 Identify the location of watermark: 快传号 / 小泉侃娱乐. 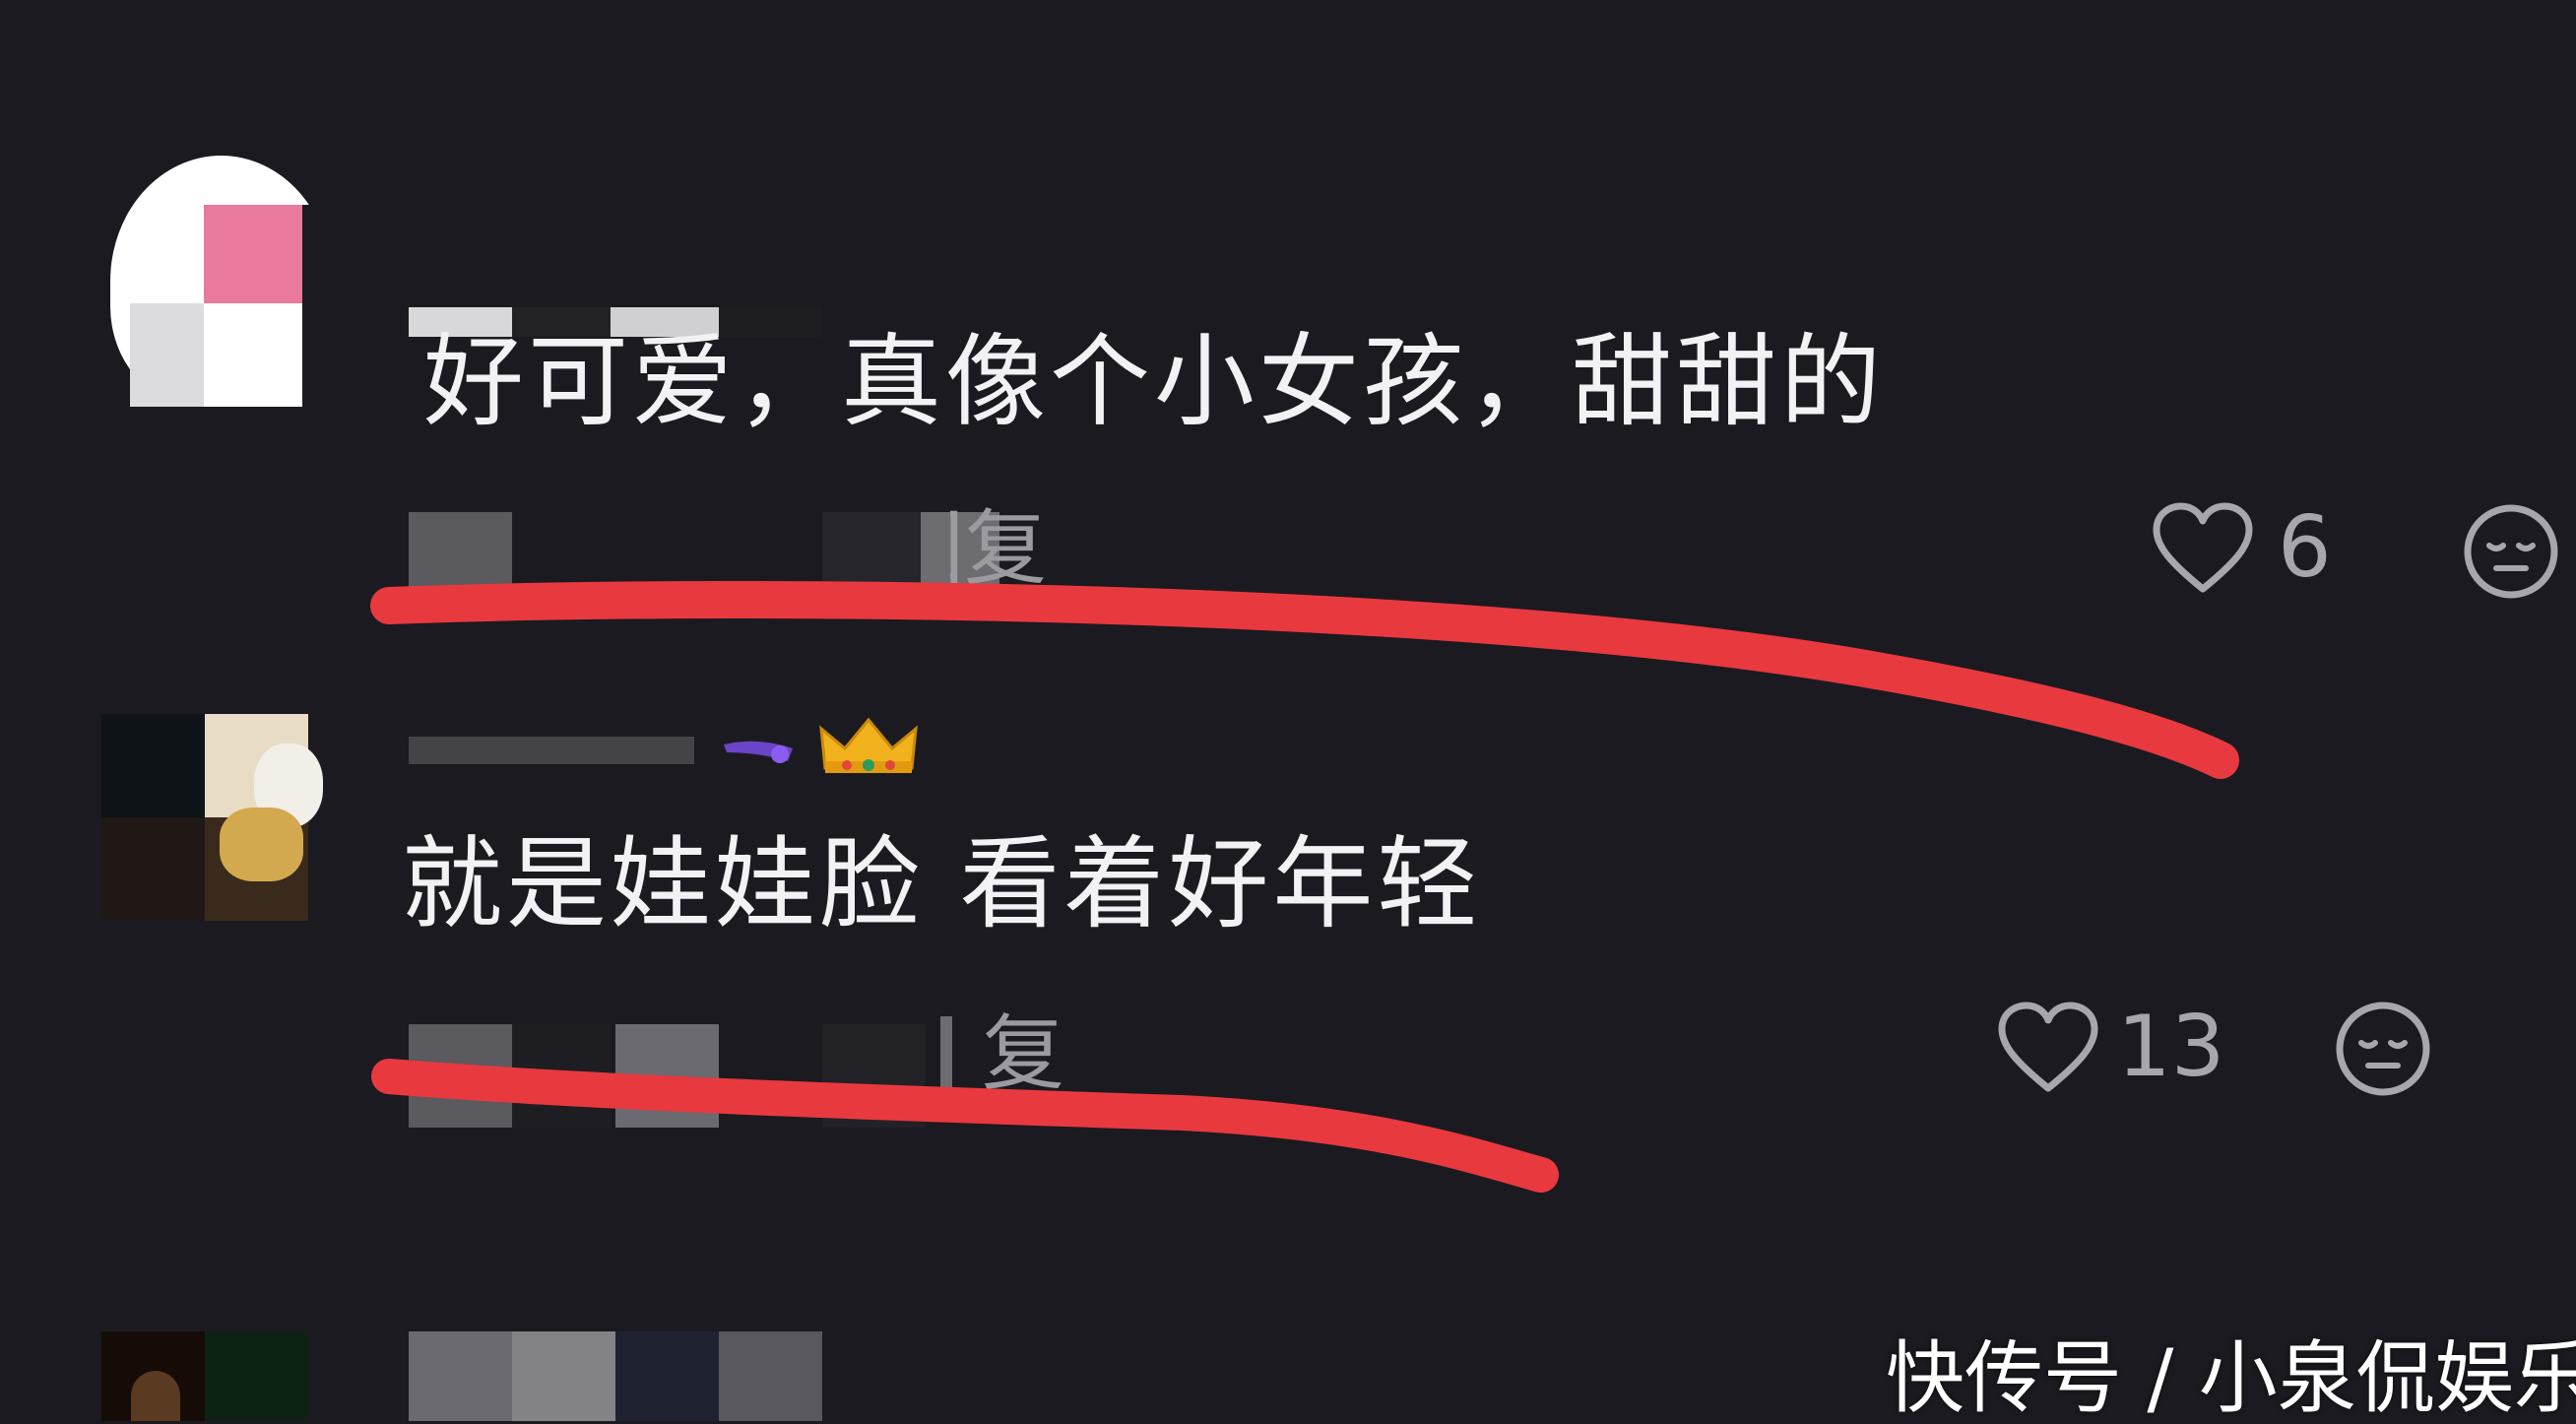
(2231, 1378).